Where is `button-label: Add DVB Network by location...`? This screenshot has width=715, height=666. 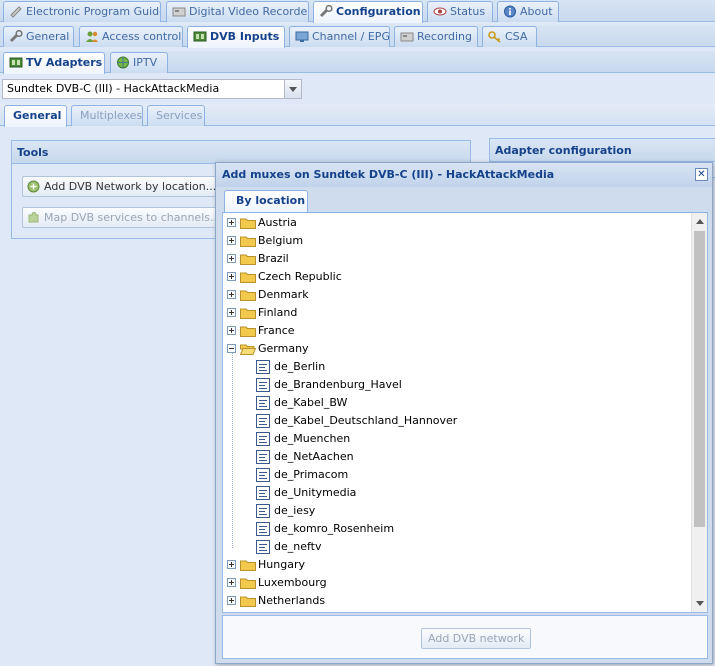
button-label: Add DVB Network by location... is located at coordinates (130, 186).